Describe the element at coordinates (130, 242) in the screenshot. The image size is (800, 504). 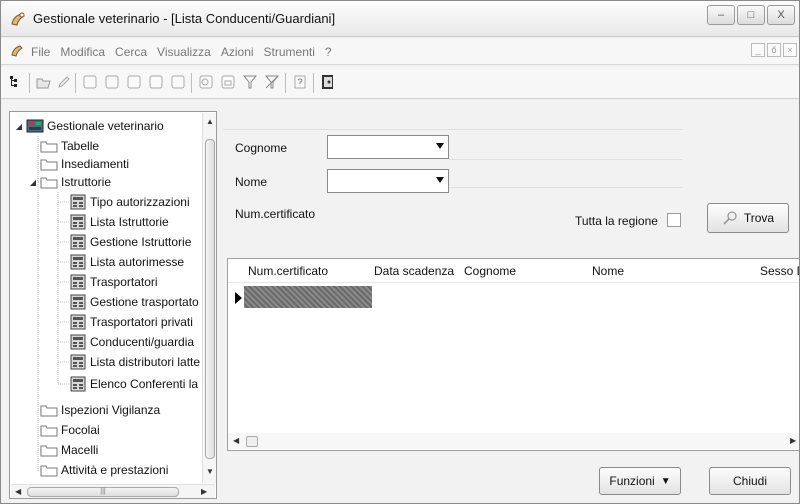
I see `tree-item-gestione-istruttorie: Gestione Istruttorie` at that location.